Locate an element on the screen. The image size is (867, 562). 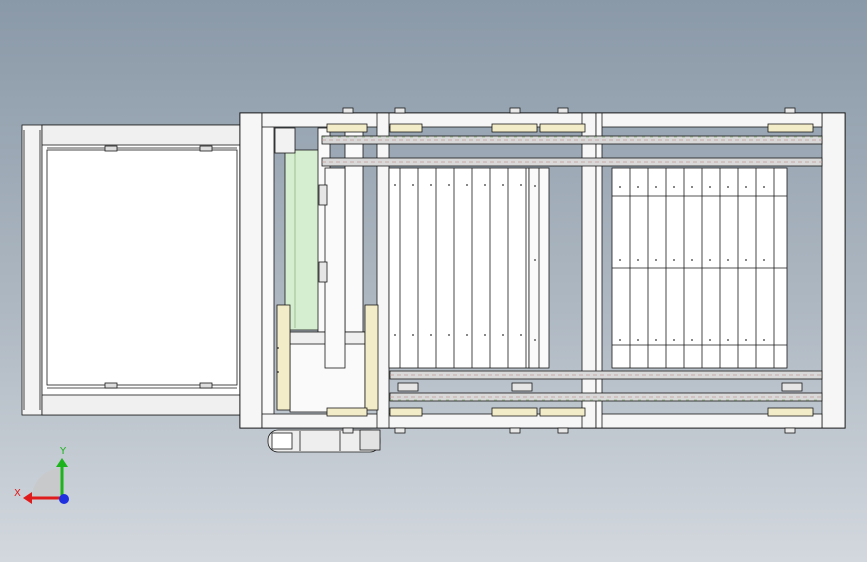
y-axis-arrowhead is located at coordinates (62, 462).